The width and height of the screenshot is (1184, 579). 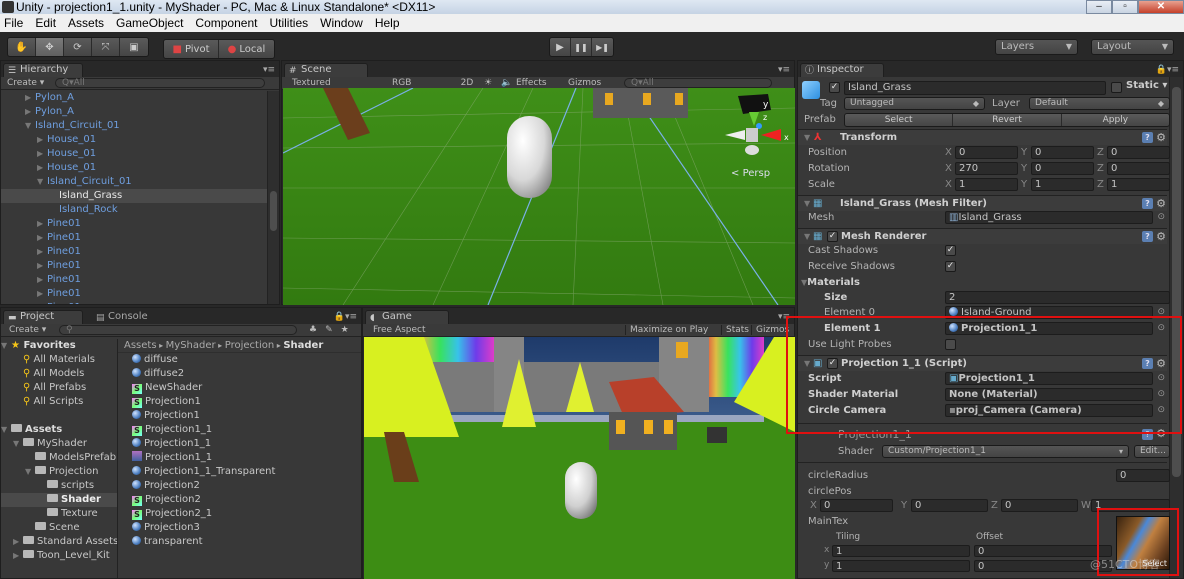 What do you see at coordinates (424, 83) in the screenshot?
I see `render-mode-dropdown: RGB` at bounding box center [424, 83].